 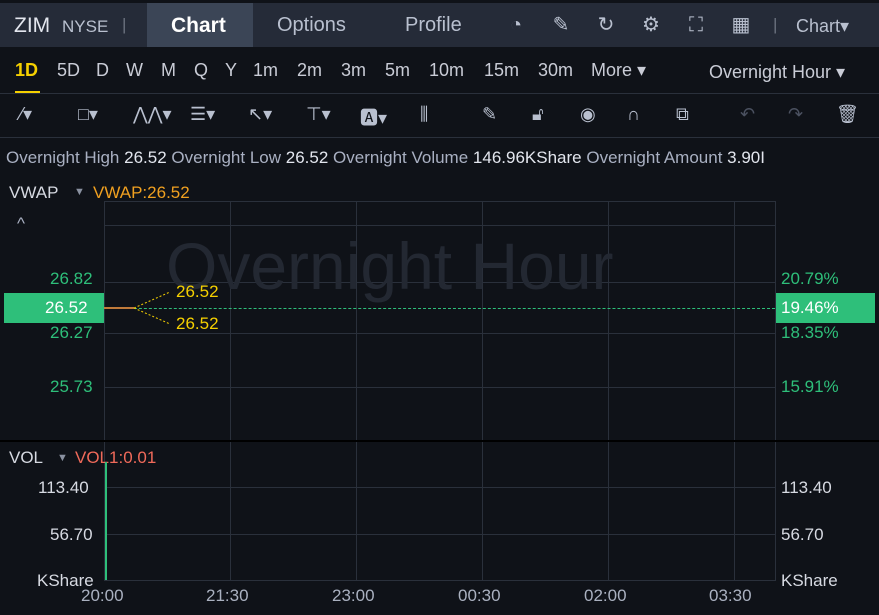 I want to click on y-pct-label: 20.79%, so click(x=810, y=278).